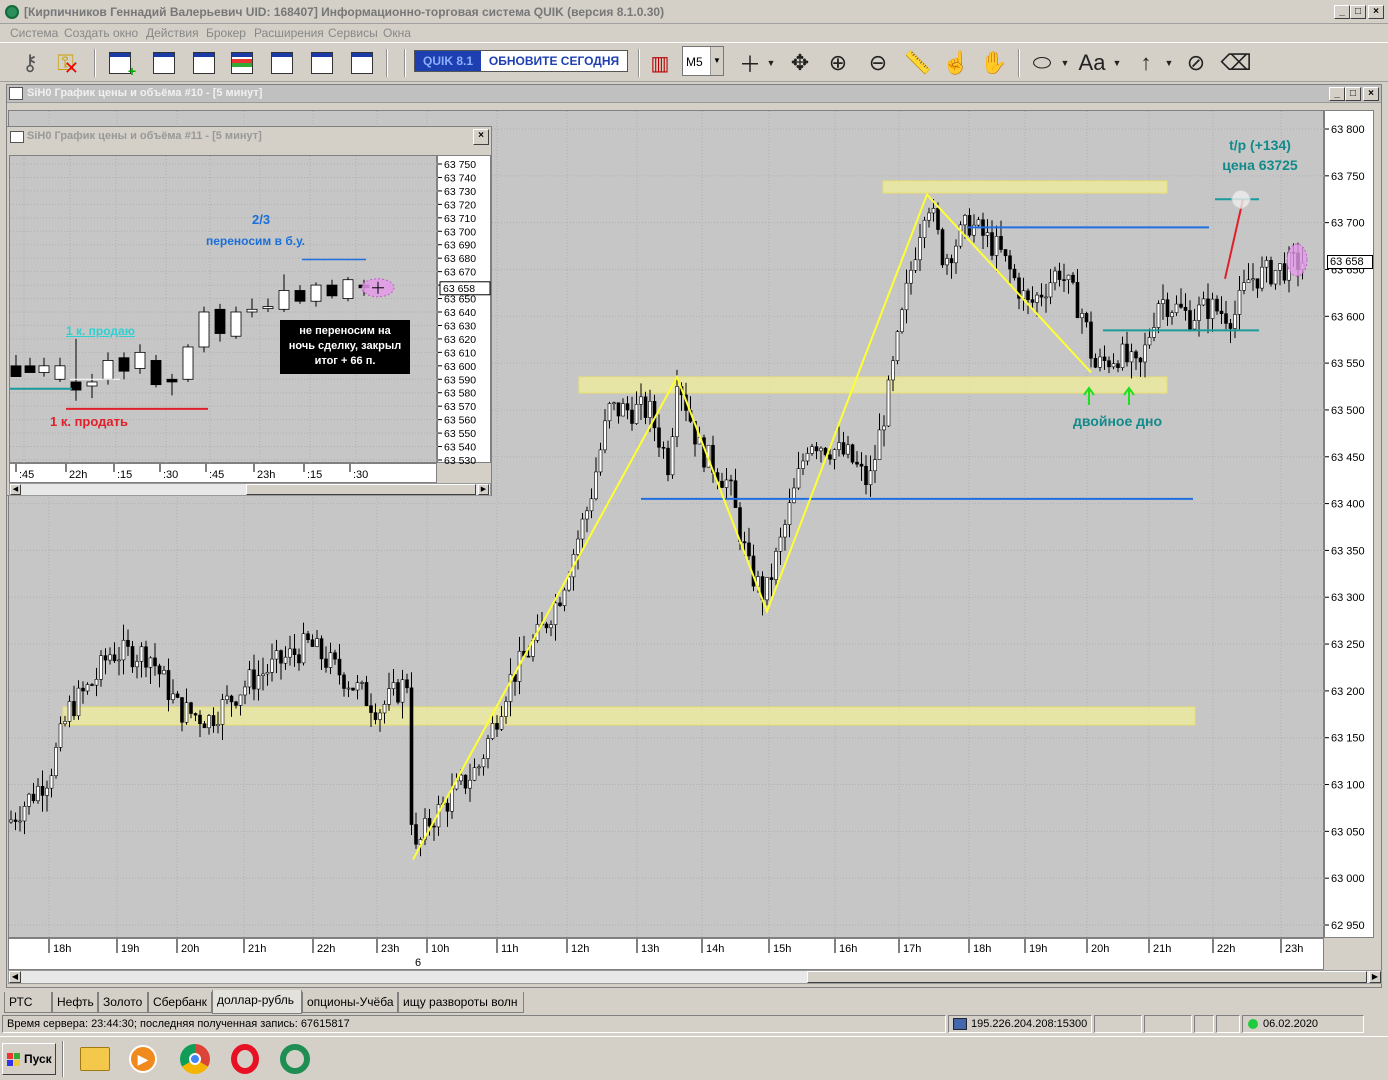 This screenshot has width=1388, height=1080. What do you see at coordinates (918, 63) in the screenshot?
I see `ruler-icon: 📏` at bounding box center [918, 63].